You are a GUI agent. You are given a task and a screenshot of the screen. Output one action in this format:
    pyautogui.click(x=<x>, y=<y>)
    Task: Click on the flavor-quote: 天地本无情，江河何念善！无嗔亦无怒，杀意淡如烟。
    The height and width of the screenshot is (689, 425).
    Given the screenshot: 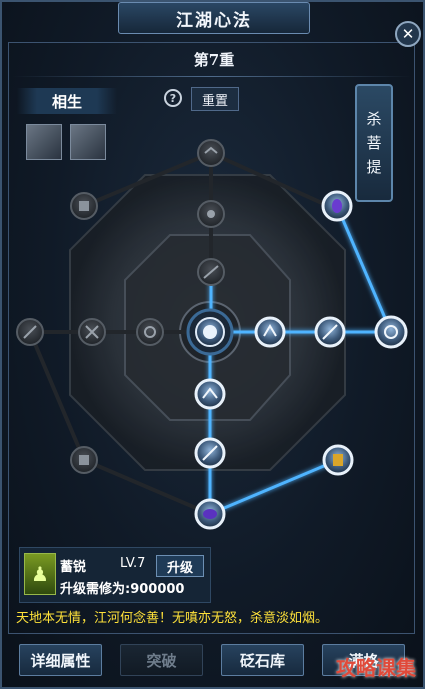 What is the action you would take?
    pyautogui.click(x=172, y=618)
    